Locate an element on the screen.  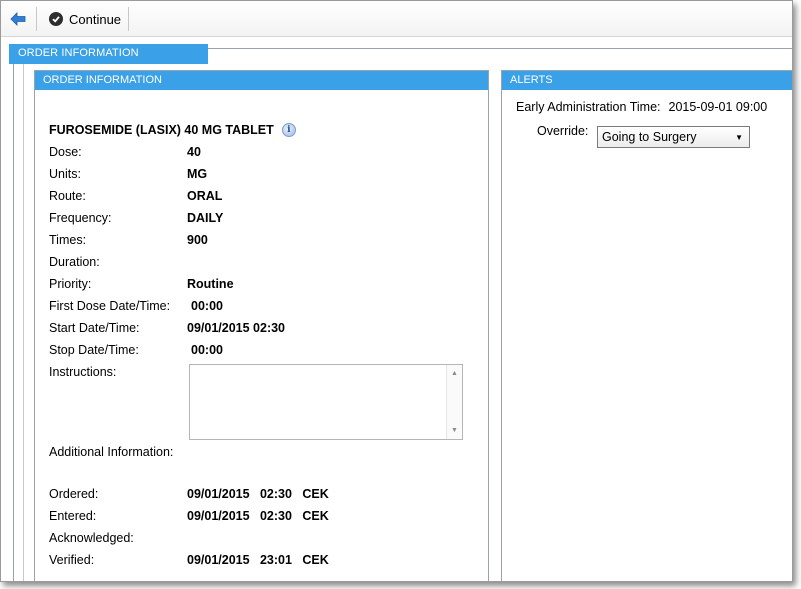
info-icon: i is located at coordinates (288, 130).